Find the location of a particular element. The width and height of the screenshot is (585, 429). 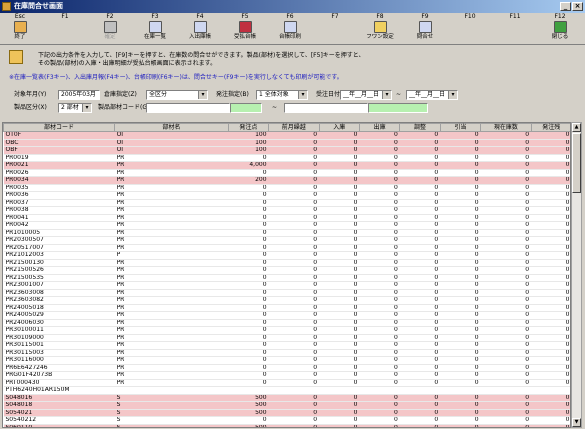

column-header: 部材コード is located at coordinates (59, 127).